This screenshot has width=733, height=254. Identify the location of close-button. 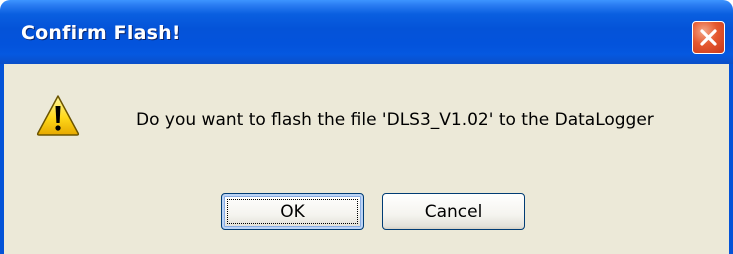
(708, 37).